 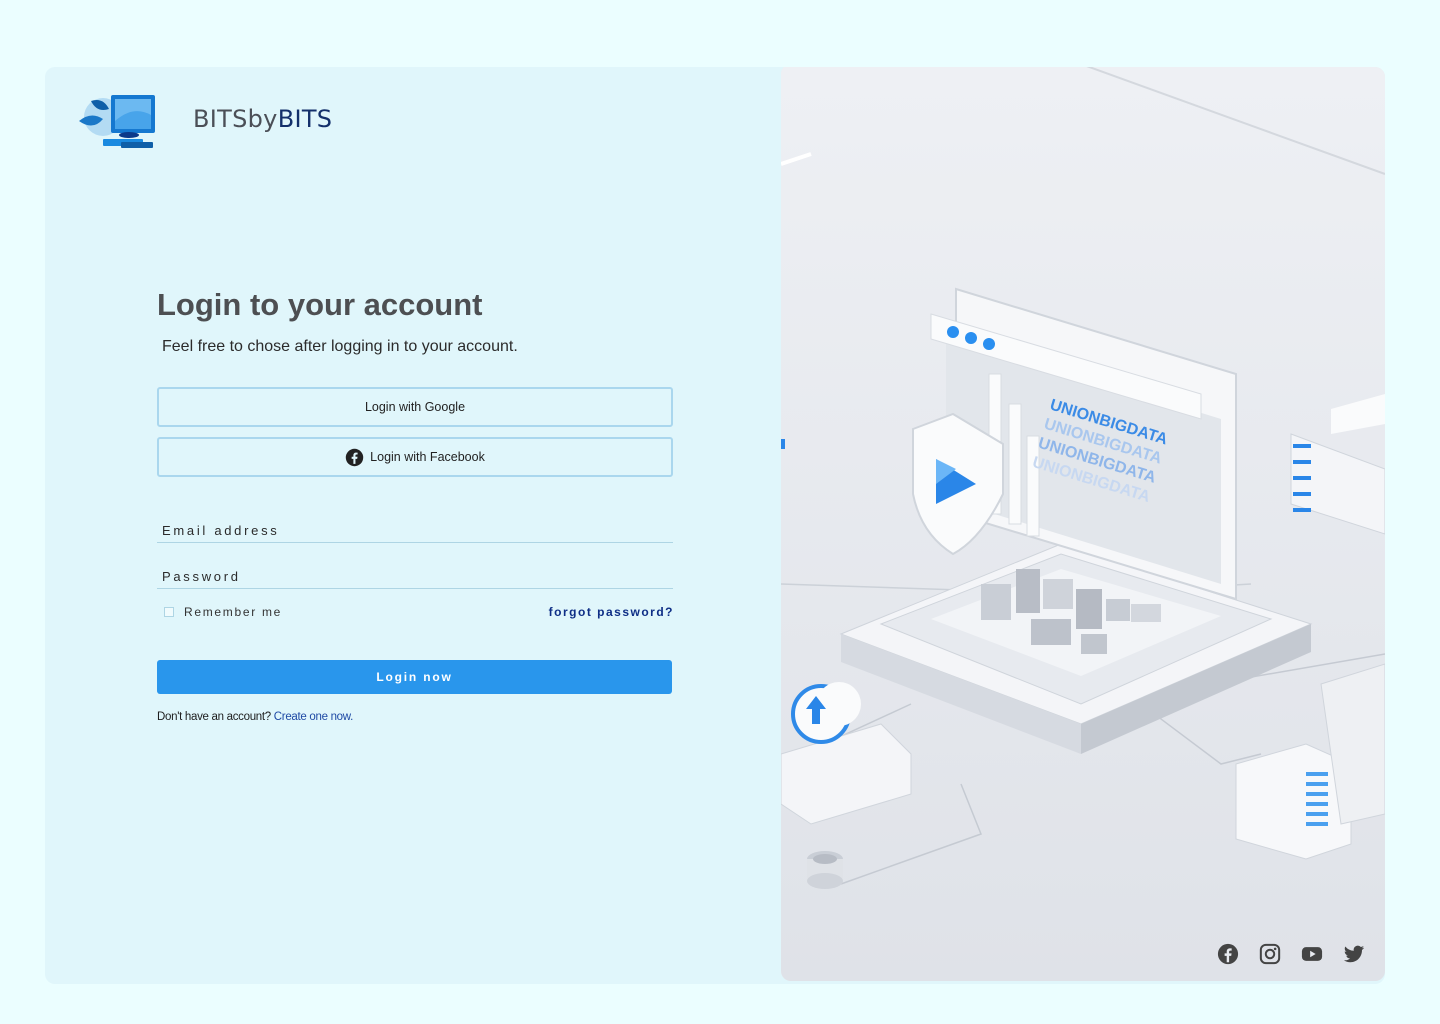 I want to click on youtube-icon, so click(x=1312, y=954).